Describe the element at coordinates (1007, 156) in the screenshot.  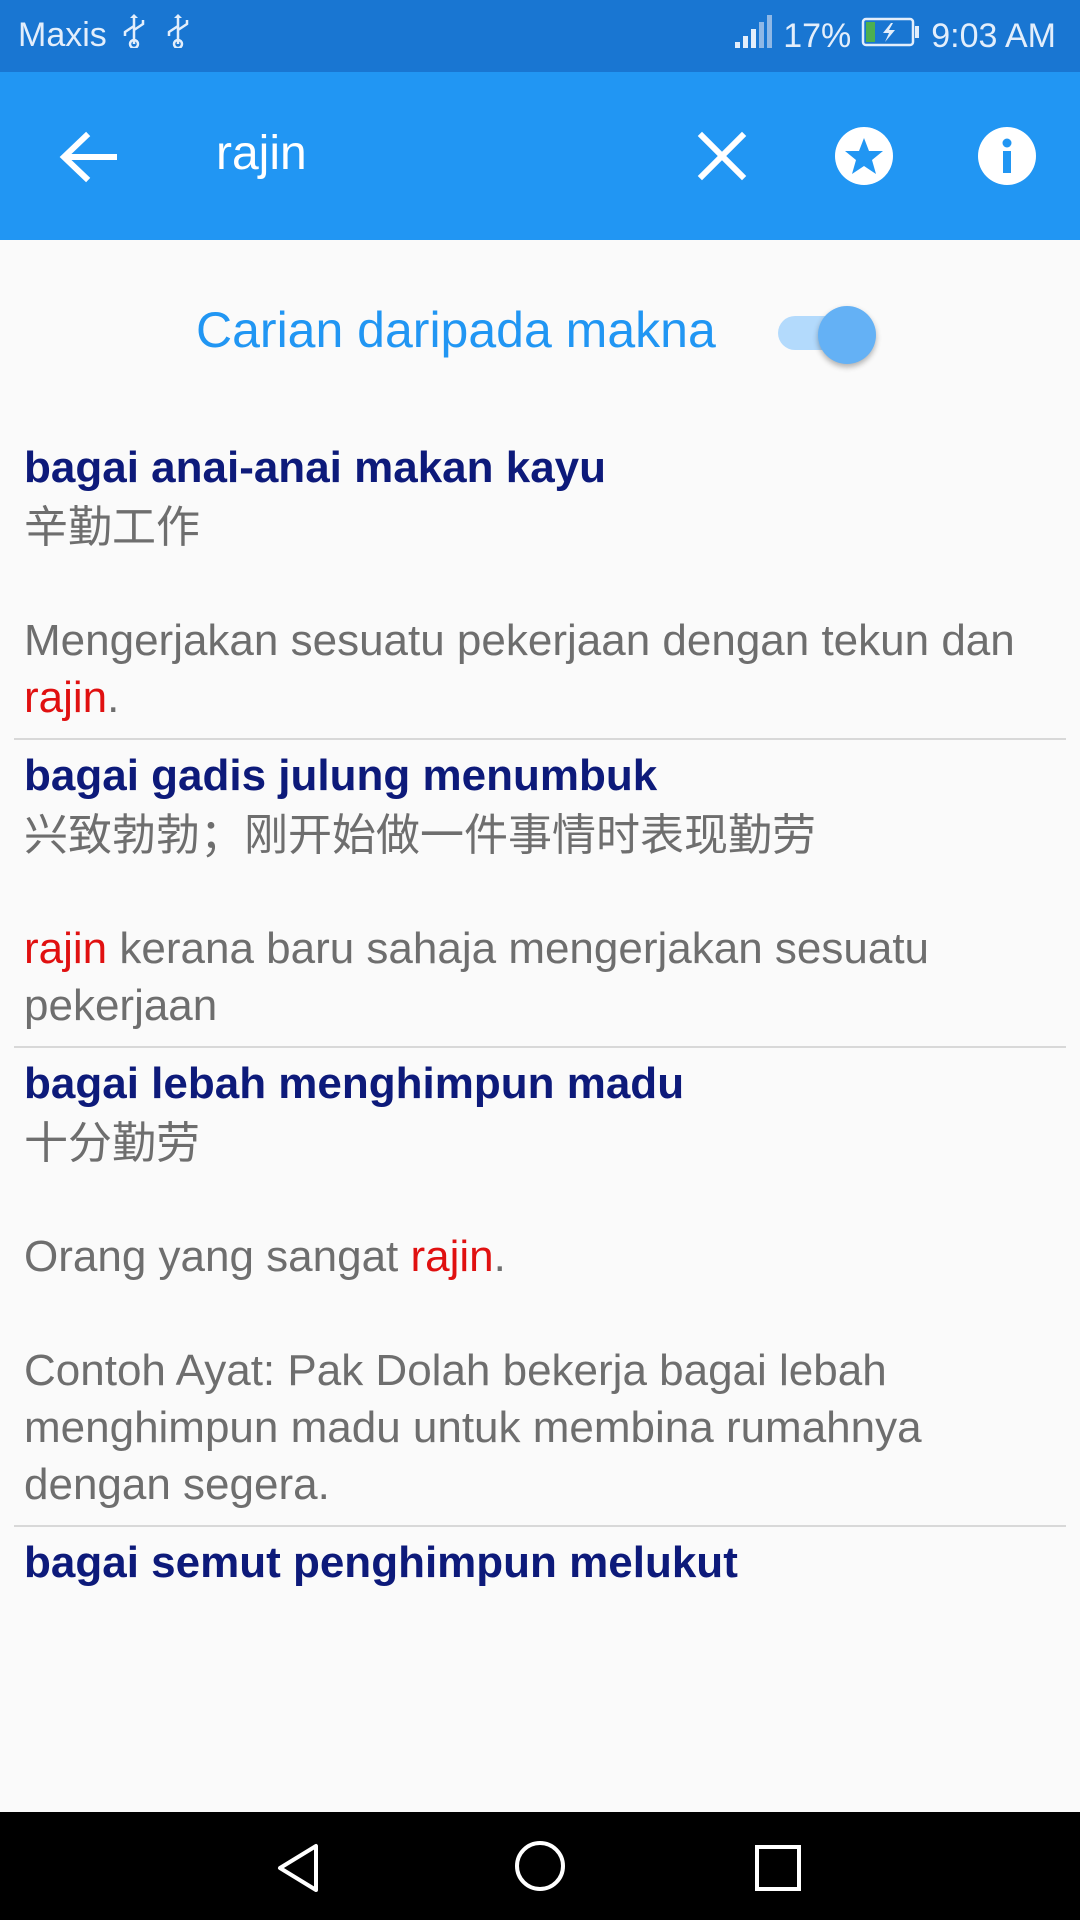
I see `info-icon` at that location.